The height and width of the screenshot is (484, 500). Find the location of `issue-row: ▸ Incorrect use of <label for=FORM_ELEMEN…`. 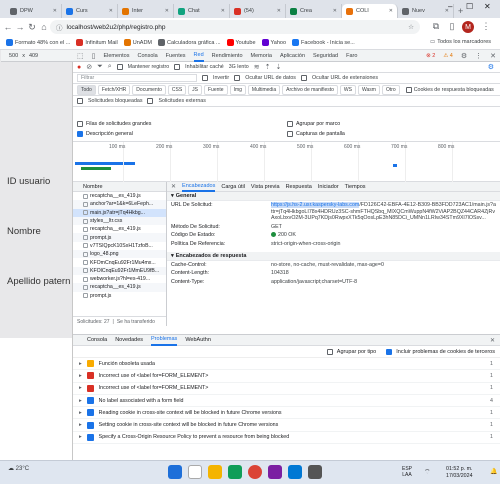

issue-row: ▸ Incorrect use of <label for=FORM_ELEMEN… is located at coordinates (286, 389).